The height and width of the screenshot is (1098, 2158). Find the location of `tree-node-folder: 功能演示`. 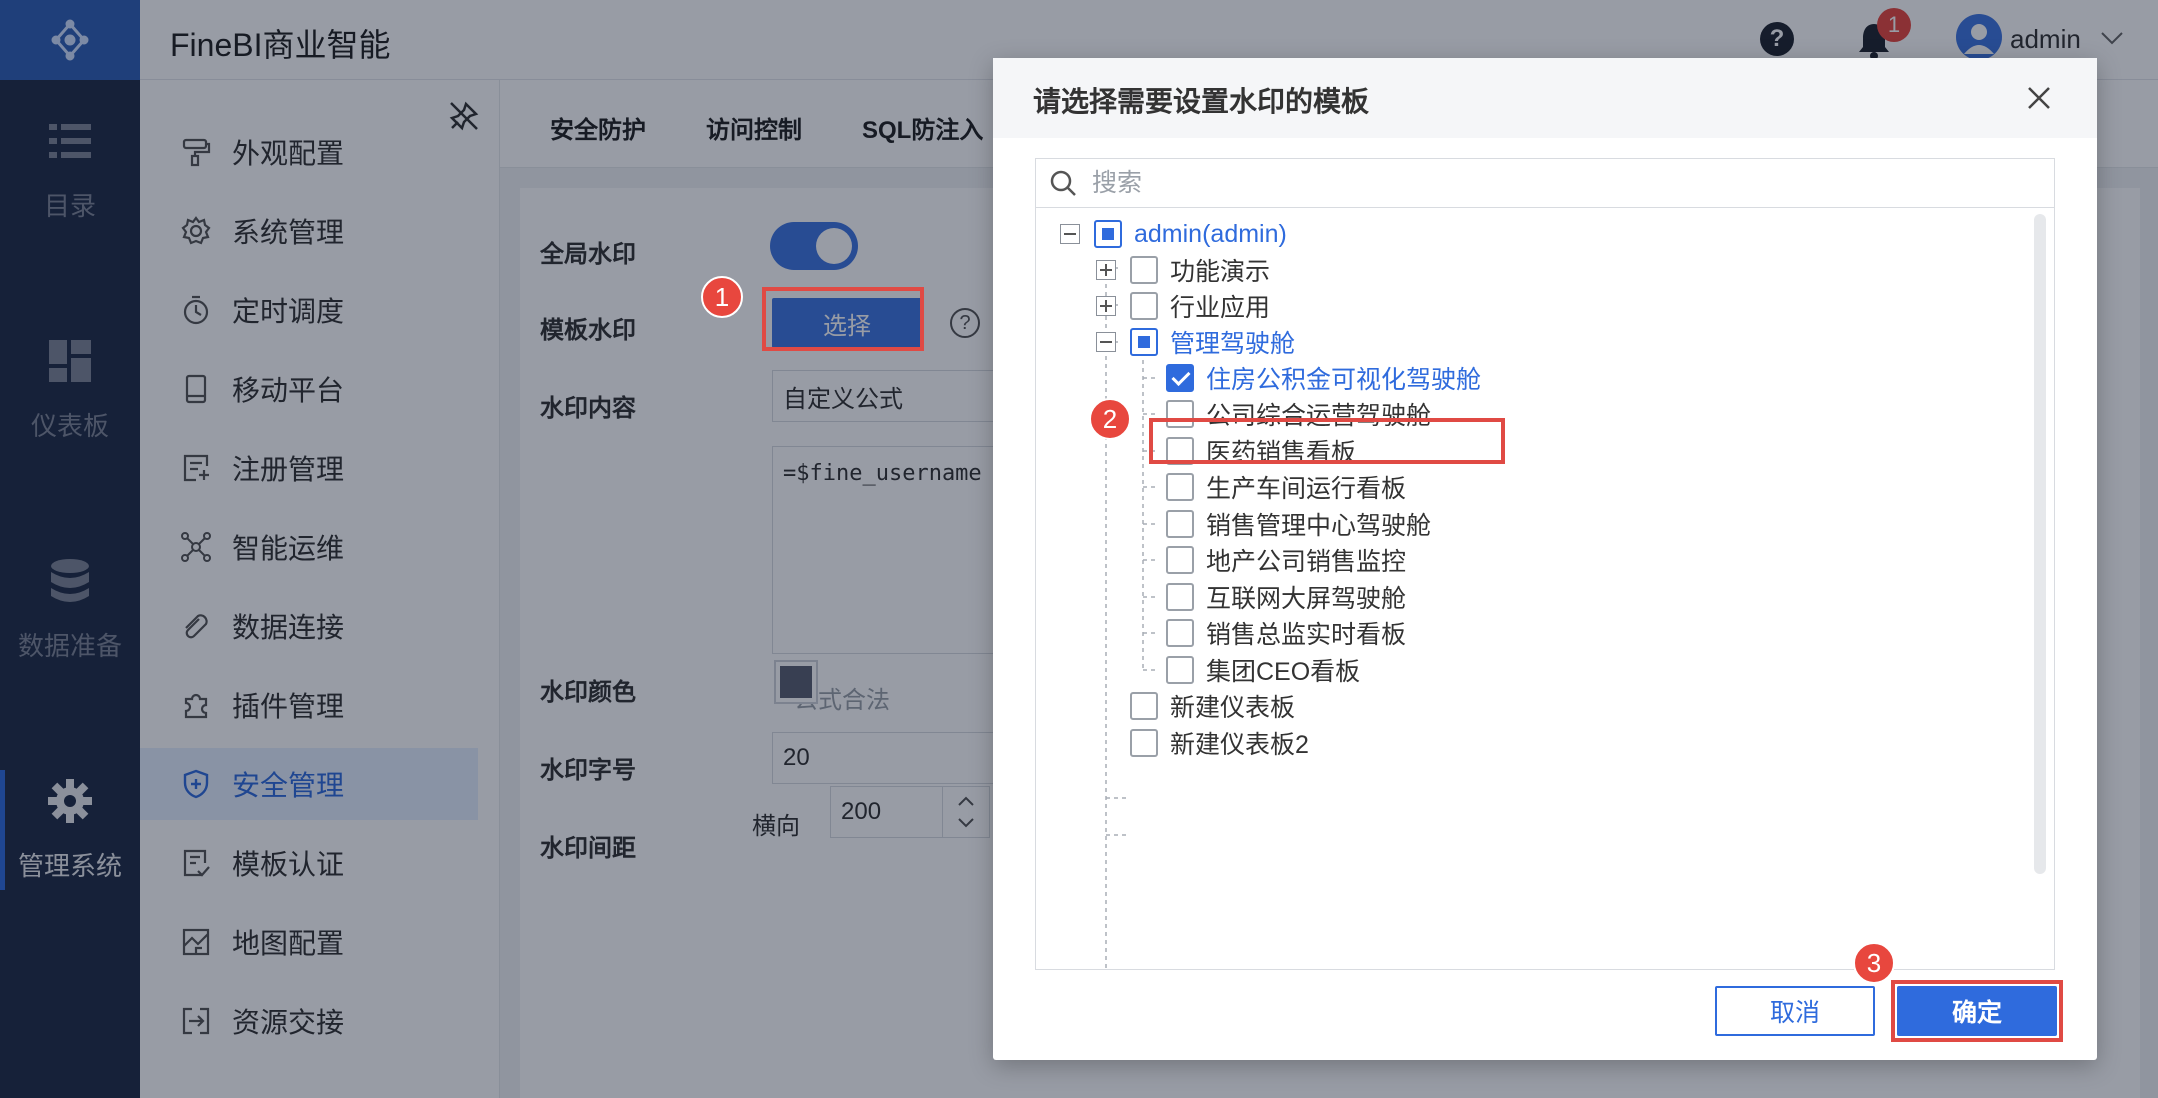

tree-node-folder: 功能演示 is located at coordinates (1200, 270).